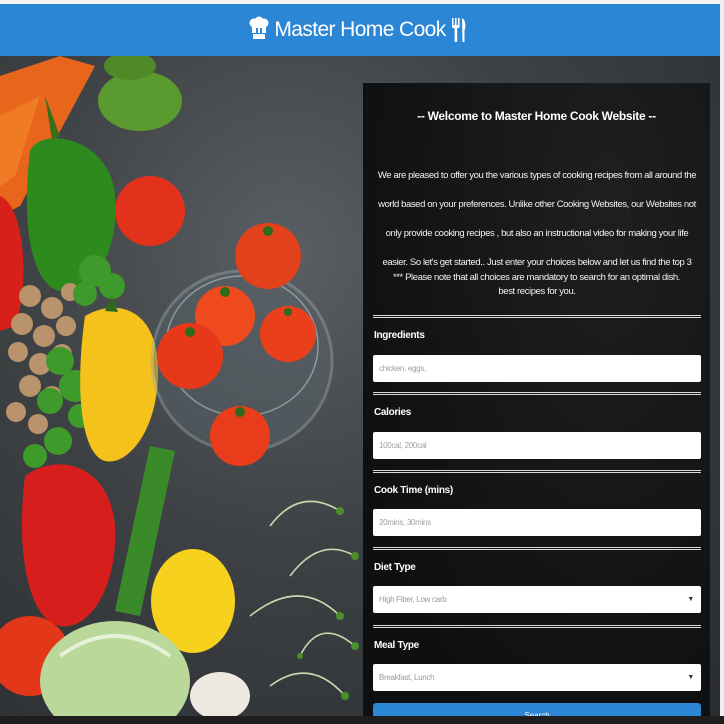 Image resolution: width=724 pixels, height=724 pixels. What do you see at coordinates (396, 645) in the screenshot?
I see `meal-type-label: Meal Type` at bounding box center [396, 645].